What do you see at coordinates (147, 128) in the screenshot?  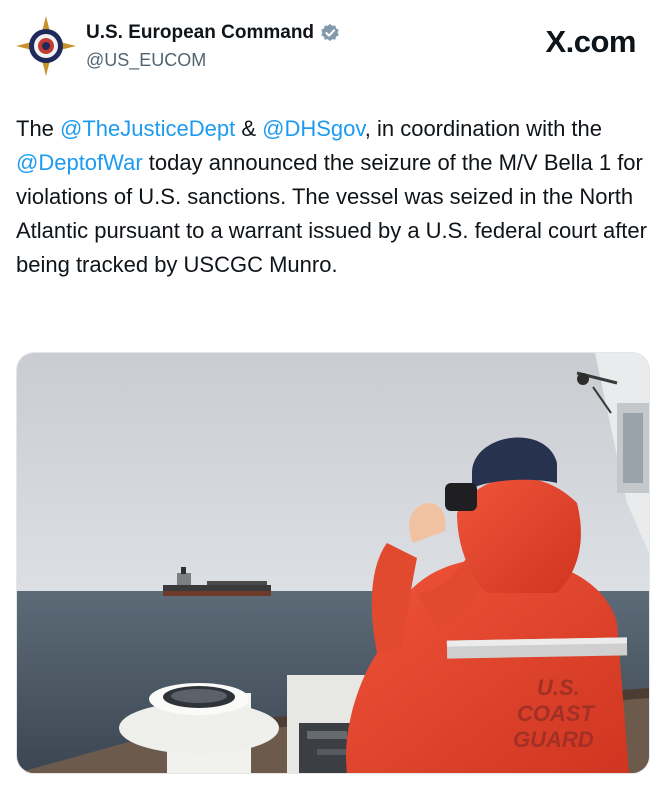 I see `mention-justice-dept: @TheJusticeDept` at bounding box center [147, 128].